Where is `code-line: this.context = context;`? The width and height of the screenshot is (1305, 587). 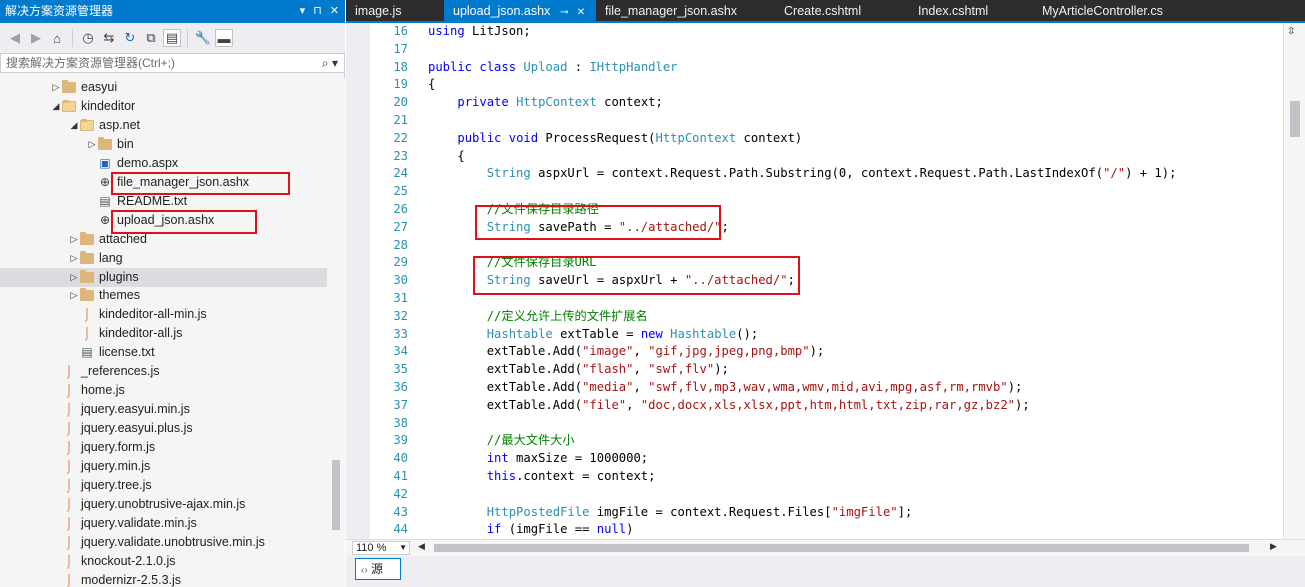
code-line: this.context = context; is located at coordinates (855, 477).